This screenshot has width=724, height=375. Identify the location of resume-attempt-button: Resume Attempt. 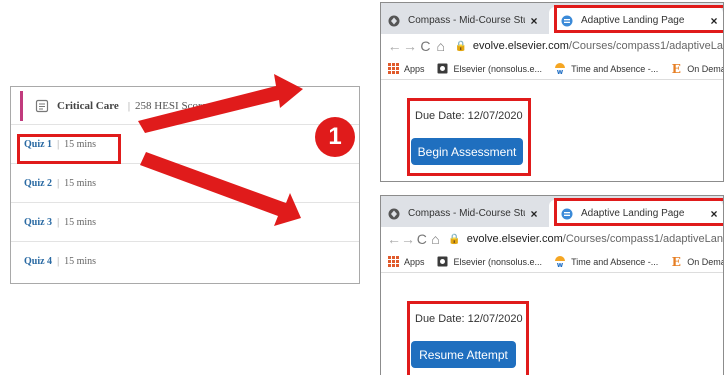
(463, 354).